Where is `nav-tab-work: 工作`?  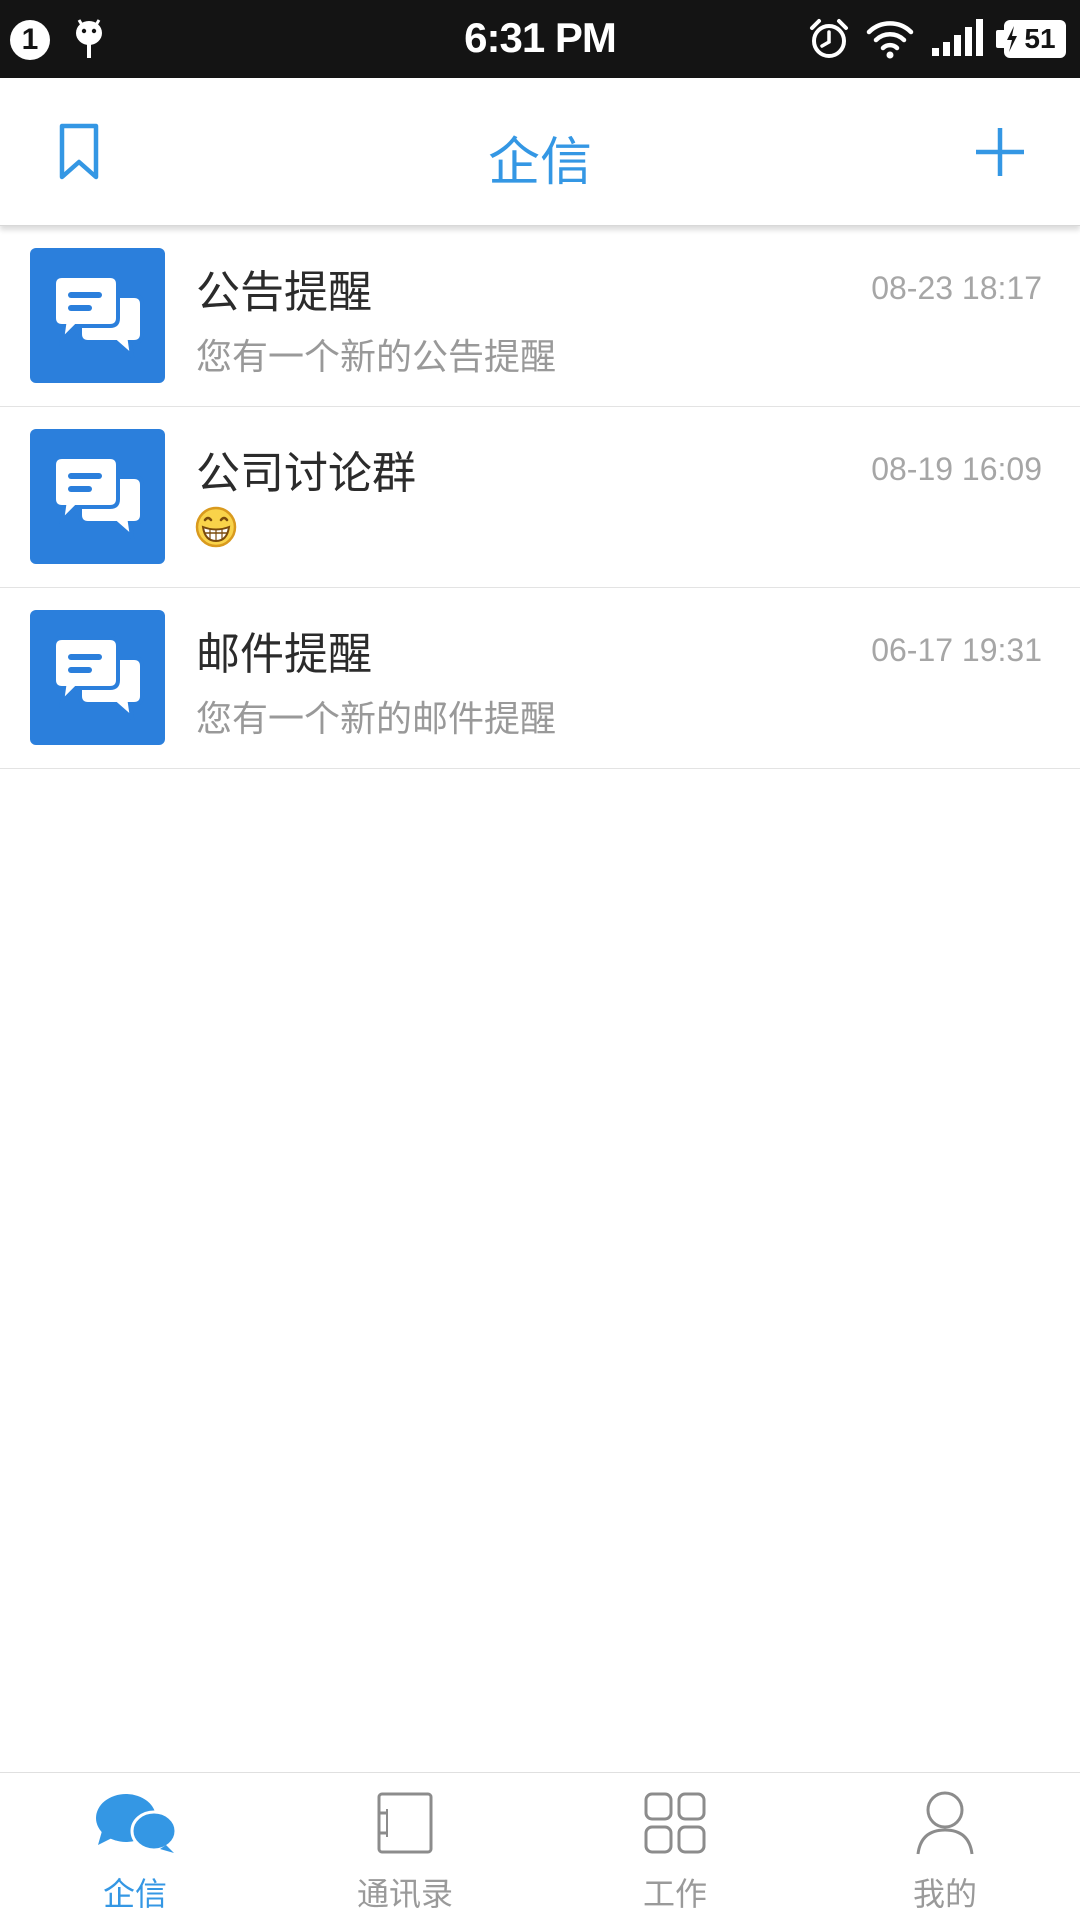 nav-tab-work: 工作 is located at coordinates (675, 1846).